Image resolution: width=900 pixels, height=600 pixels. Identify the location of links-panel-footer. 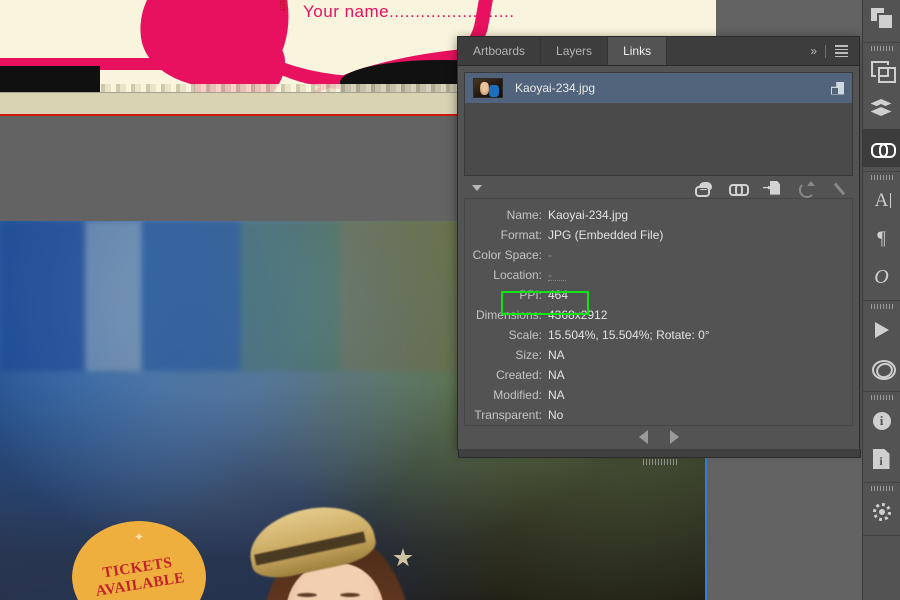
(658, 437).